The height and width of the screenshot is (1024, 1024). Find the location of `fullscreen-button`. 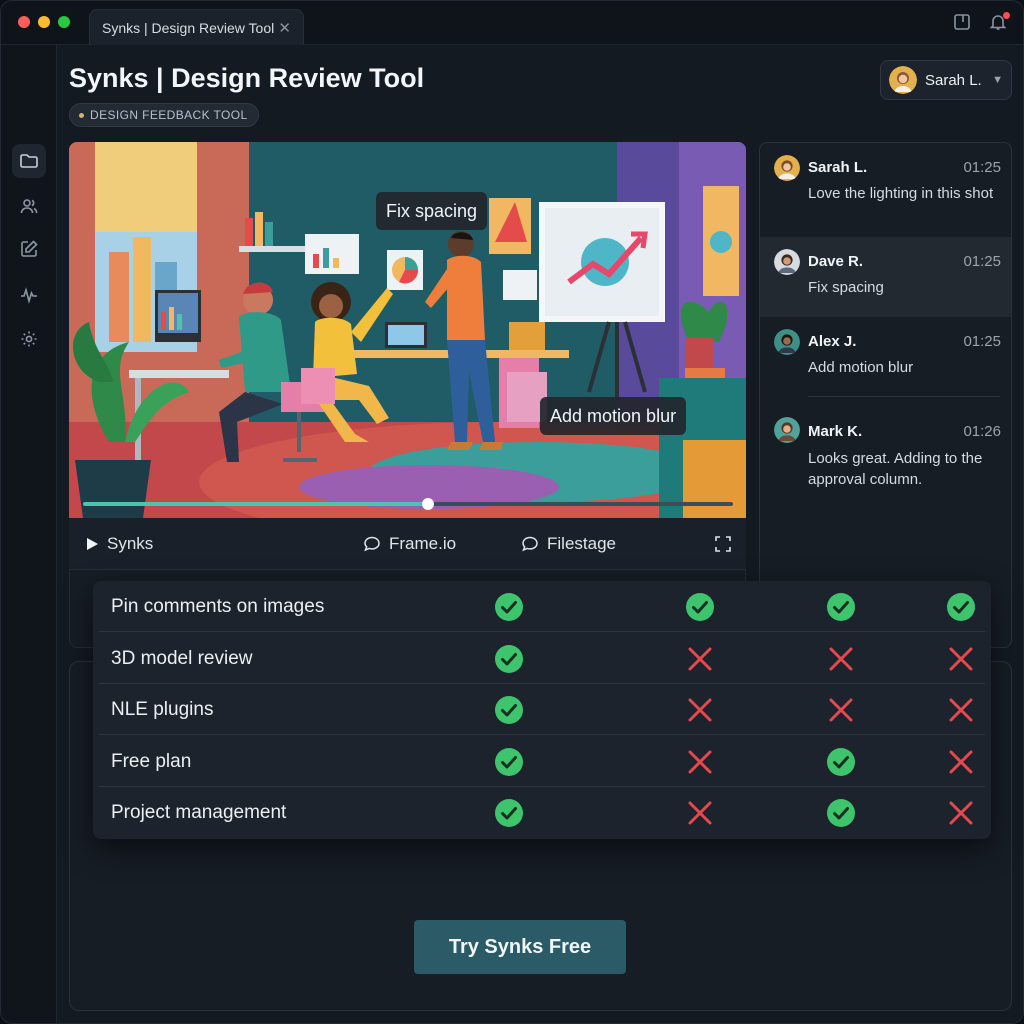

fullscreen-button is located at coordinates (723, 544).